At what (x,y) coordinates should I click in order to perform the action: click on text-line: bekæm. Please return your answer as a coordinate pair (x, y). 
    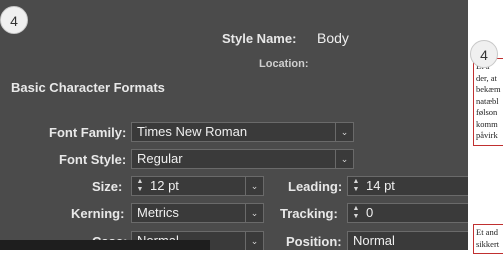
    Looking at the image, I should click on (488, 89).